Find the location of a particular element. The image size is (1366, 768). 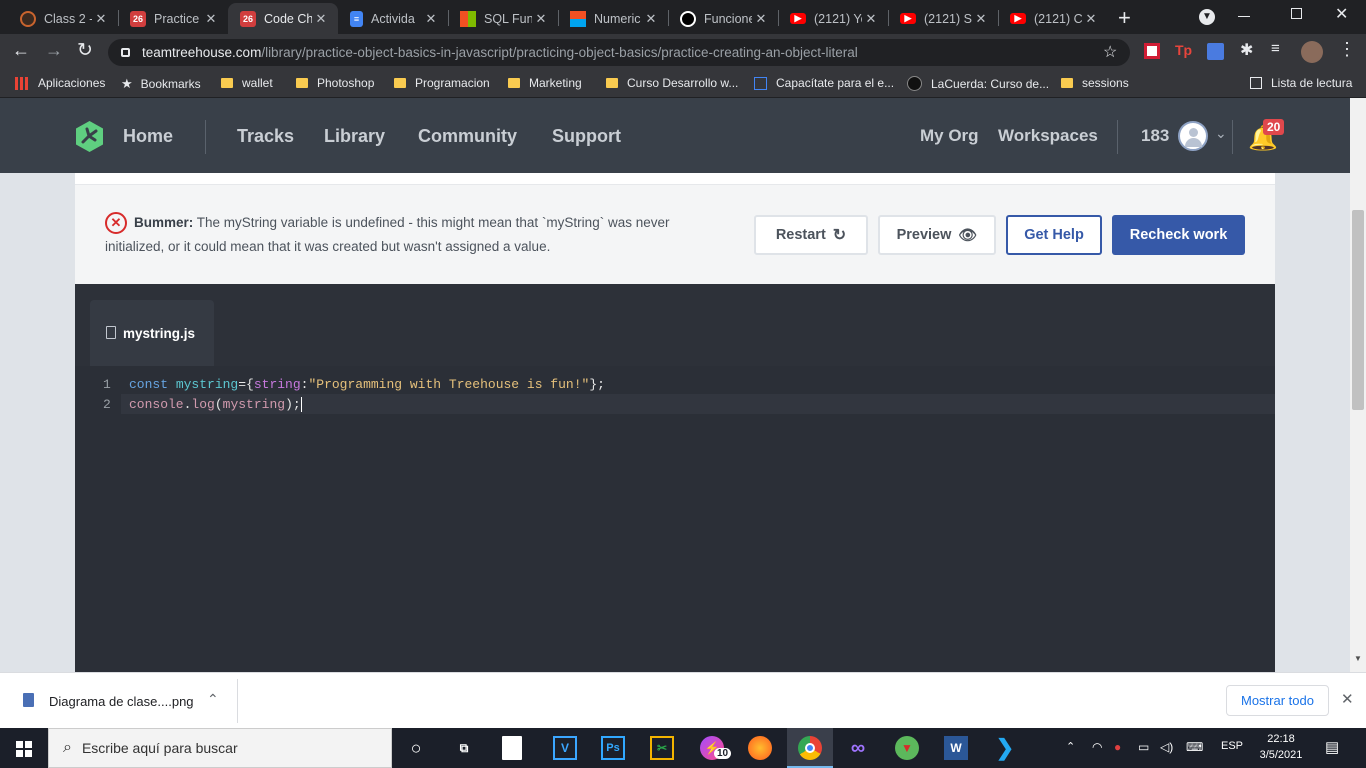

code-line-2: console.log(mystring); is located at coordinates (215, 405).